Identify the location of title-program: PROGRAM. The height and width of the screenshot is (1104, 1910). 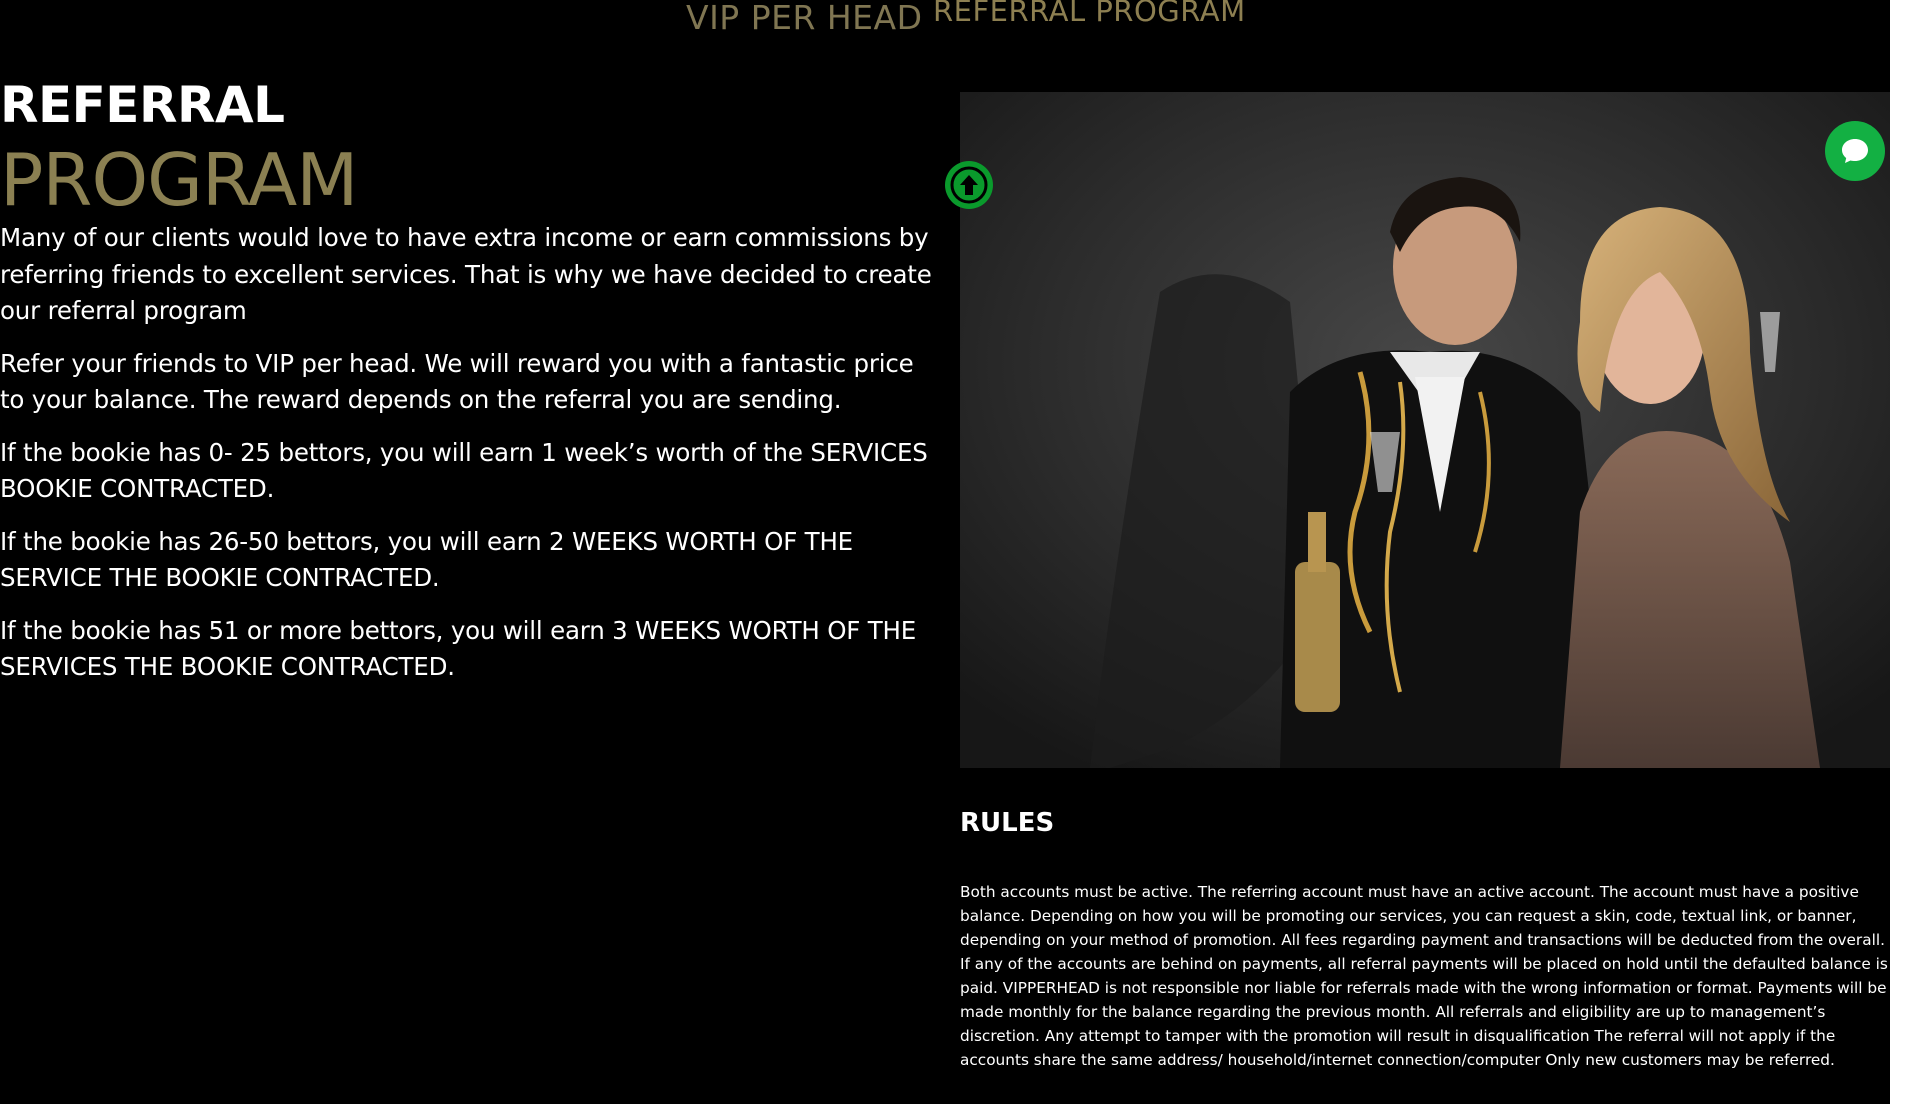
(179, 180).